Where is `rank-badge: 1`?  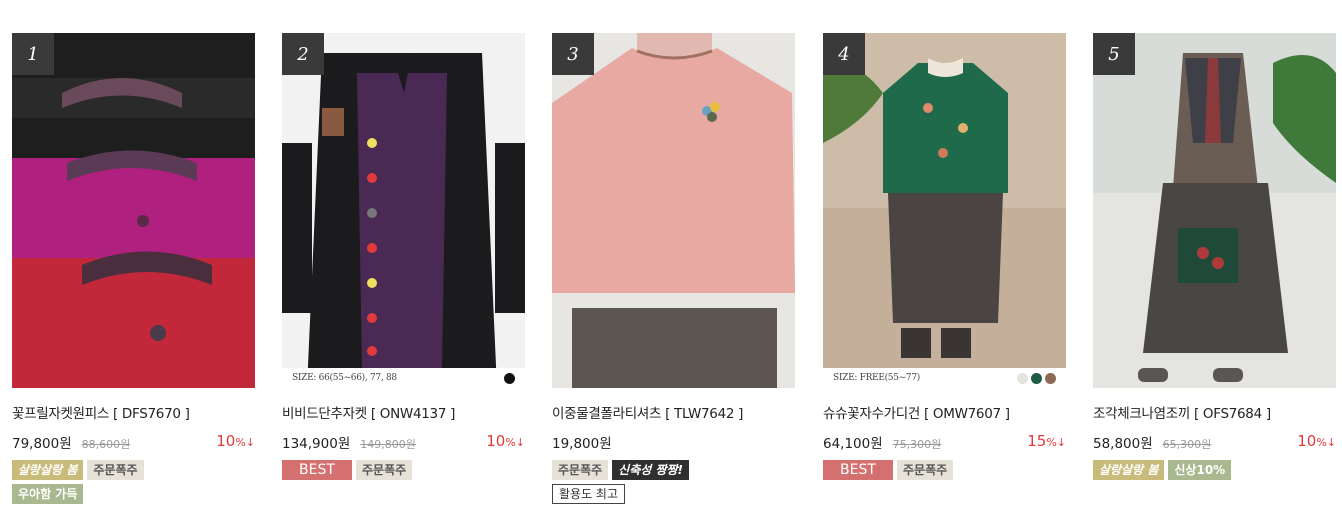
rank-badge: 1 is located at coordinates (33, 54).